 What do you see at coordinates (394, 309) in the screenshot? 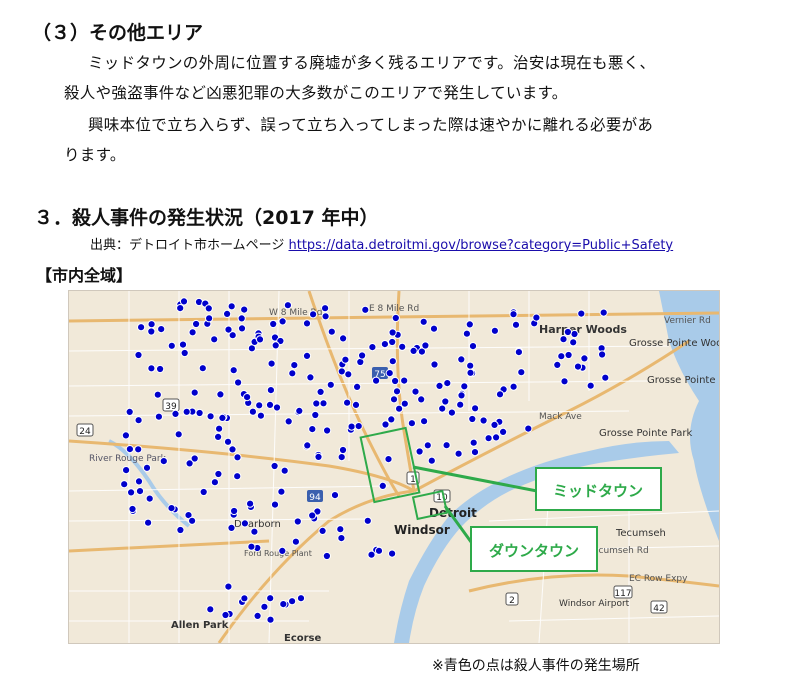
I see `label-e-8-mile: E 8 Mile Rd` at bounding box center [394, 309].